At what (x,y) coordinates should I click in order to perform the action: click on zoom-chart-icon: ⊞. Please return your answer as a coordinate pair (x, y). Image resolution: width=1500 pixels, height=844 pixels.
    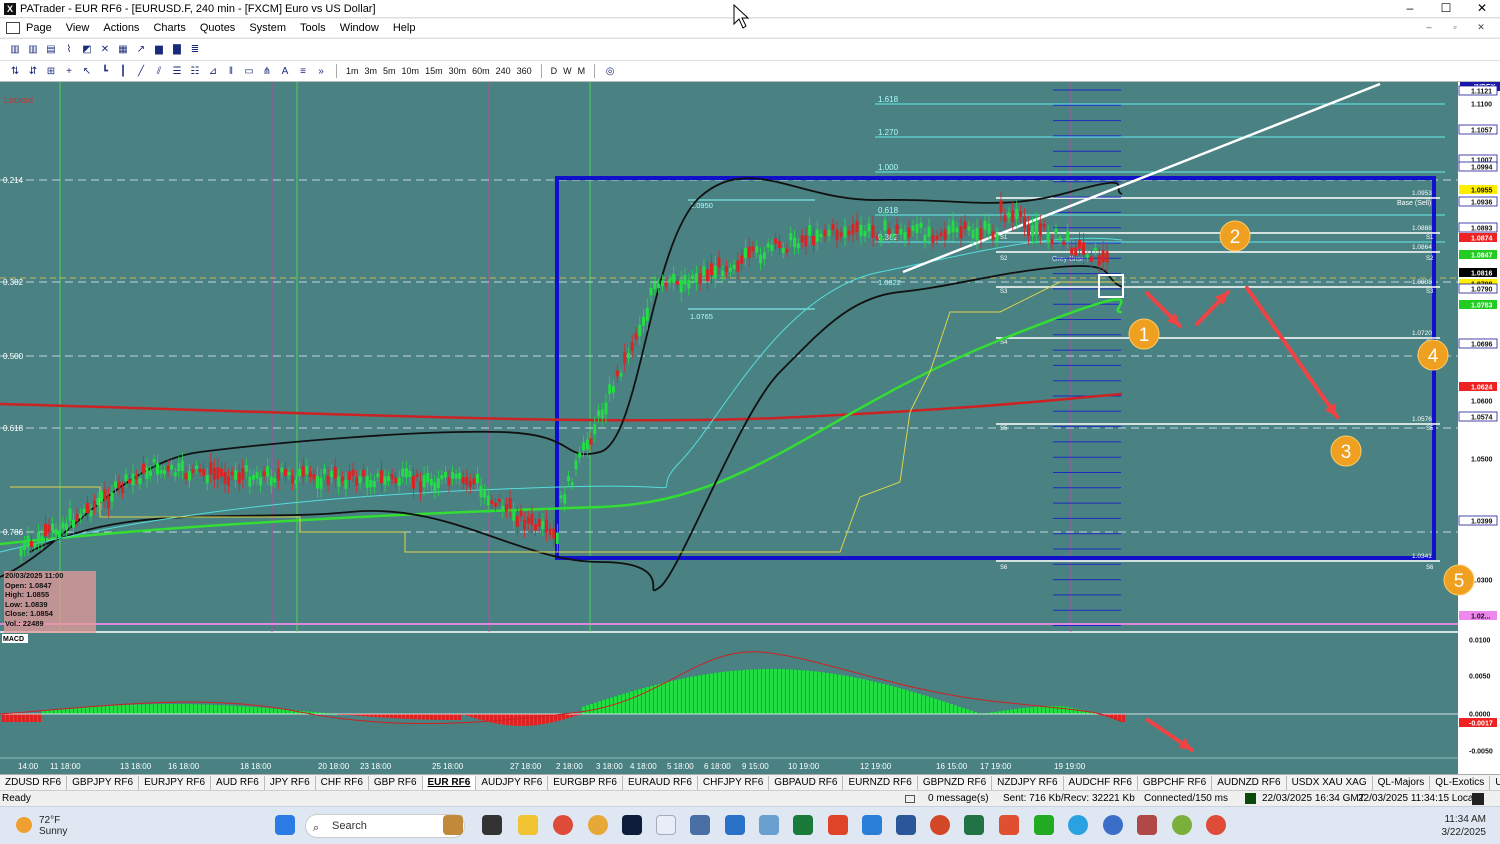
    Looking at the image, I should click on (51, 71).